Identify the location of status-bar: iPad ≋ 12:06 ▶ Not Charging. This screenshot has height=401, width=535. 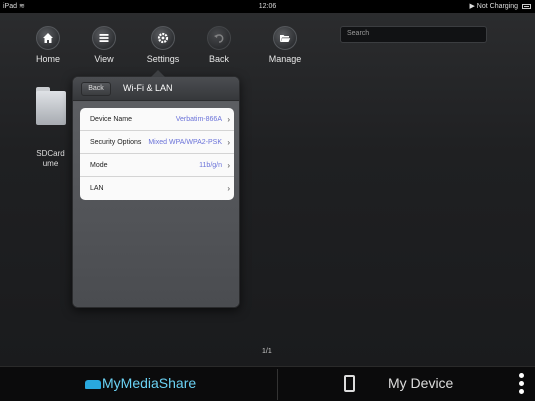
(267, 6).